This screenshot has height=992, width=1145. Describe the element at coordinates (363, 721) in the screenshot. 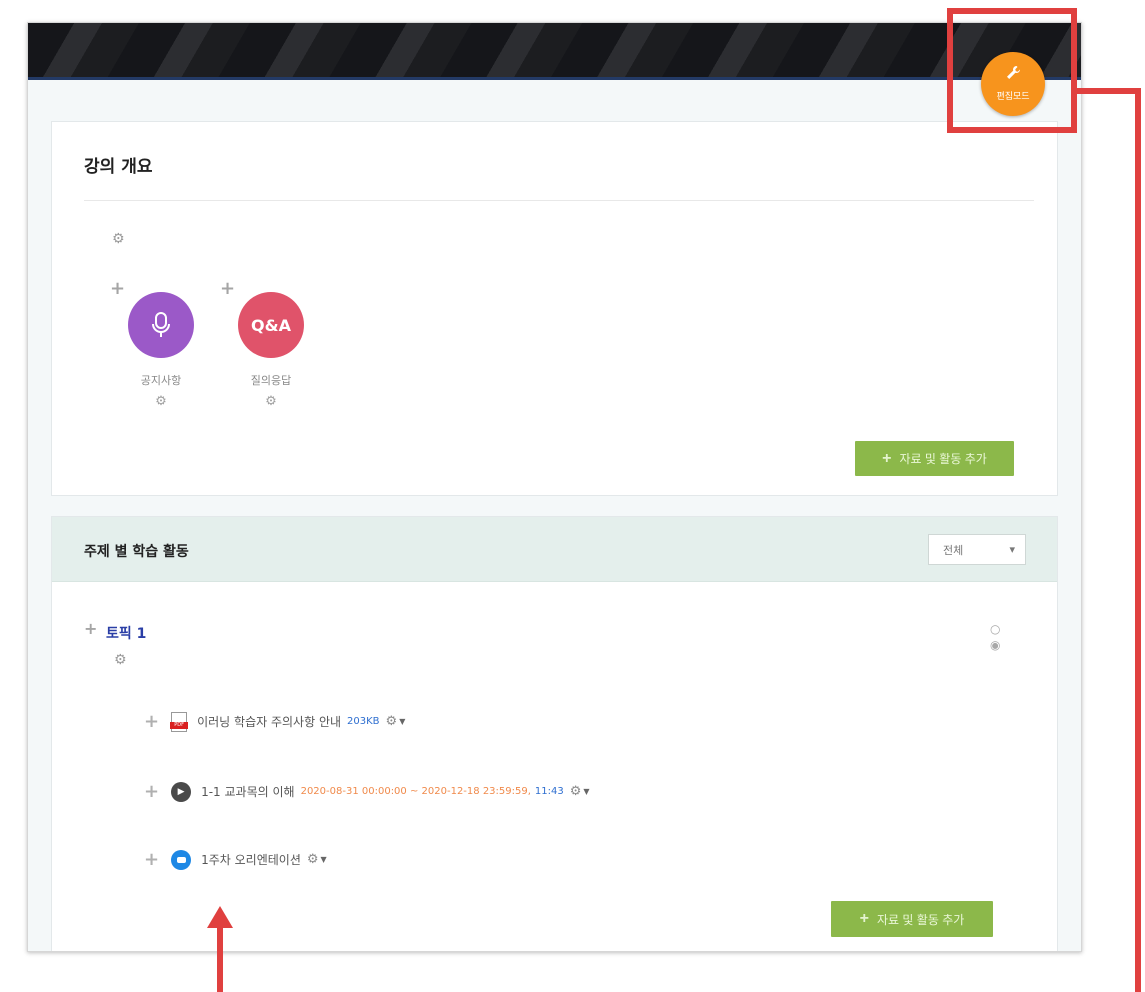

I see `file-size: 203KB` at that location.